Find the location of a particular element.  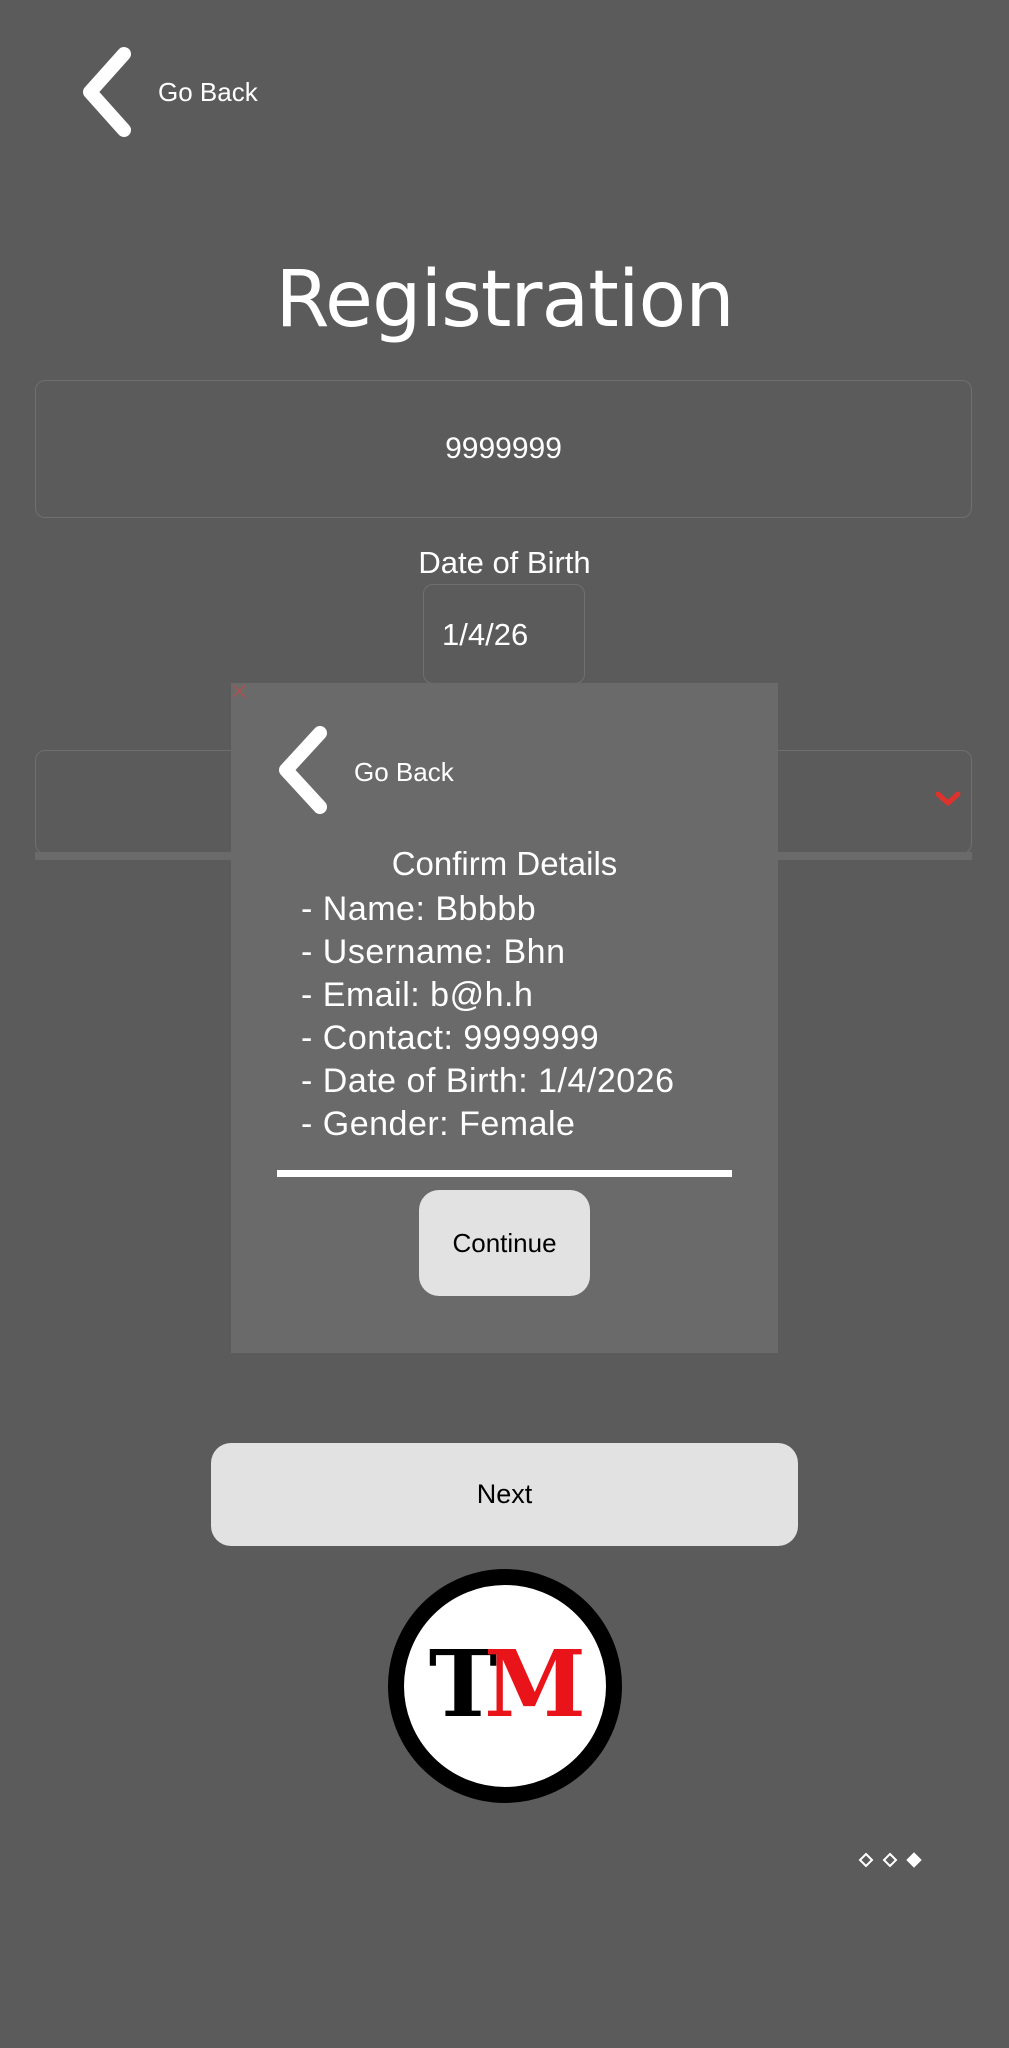

dob-label: Date of Birth is located at coordinates (504, 562).